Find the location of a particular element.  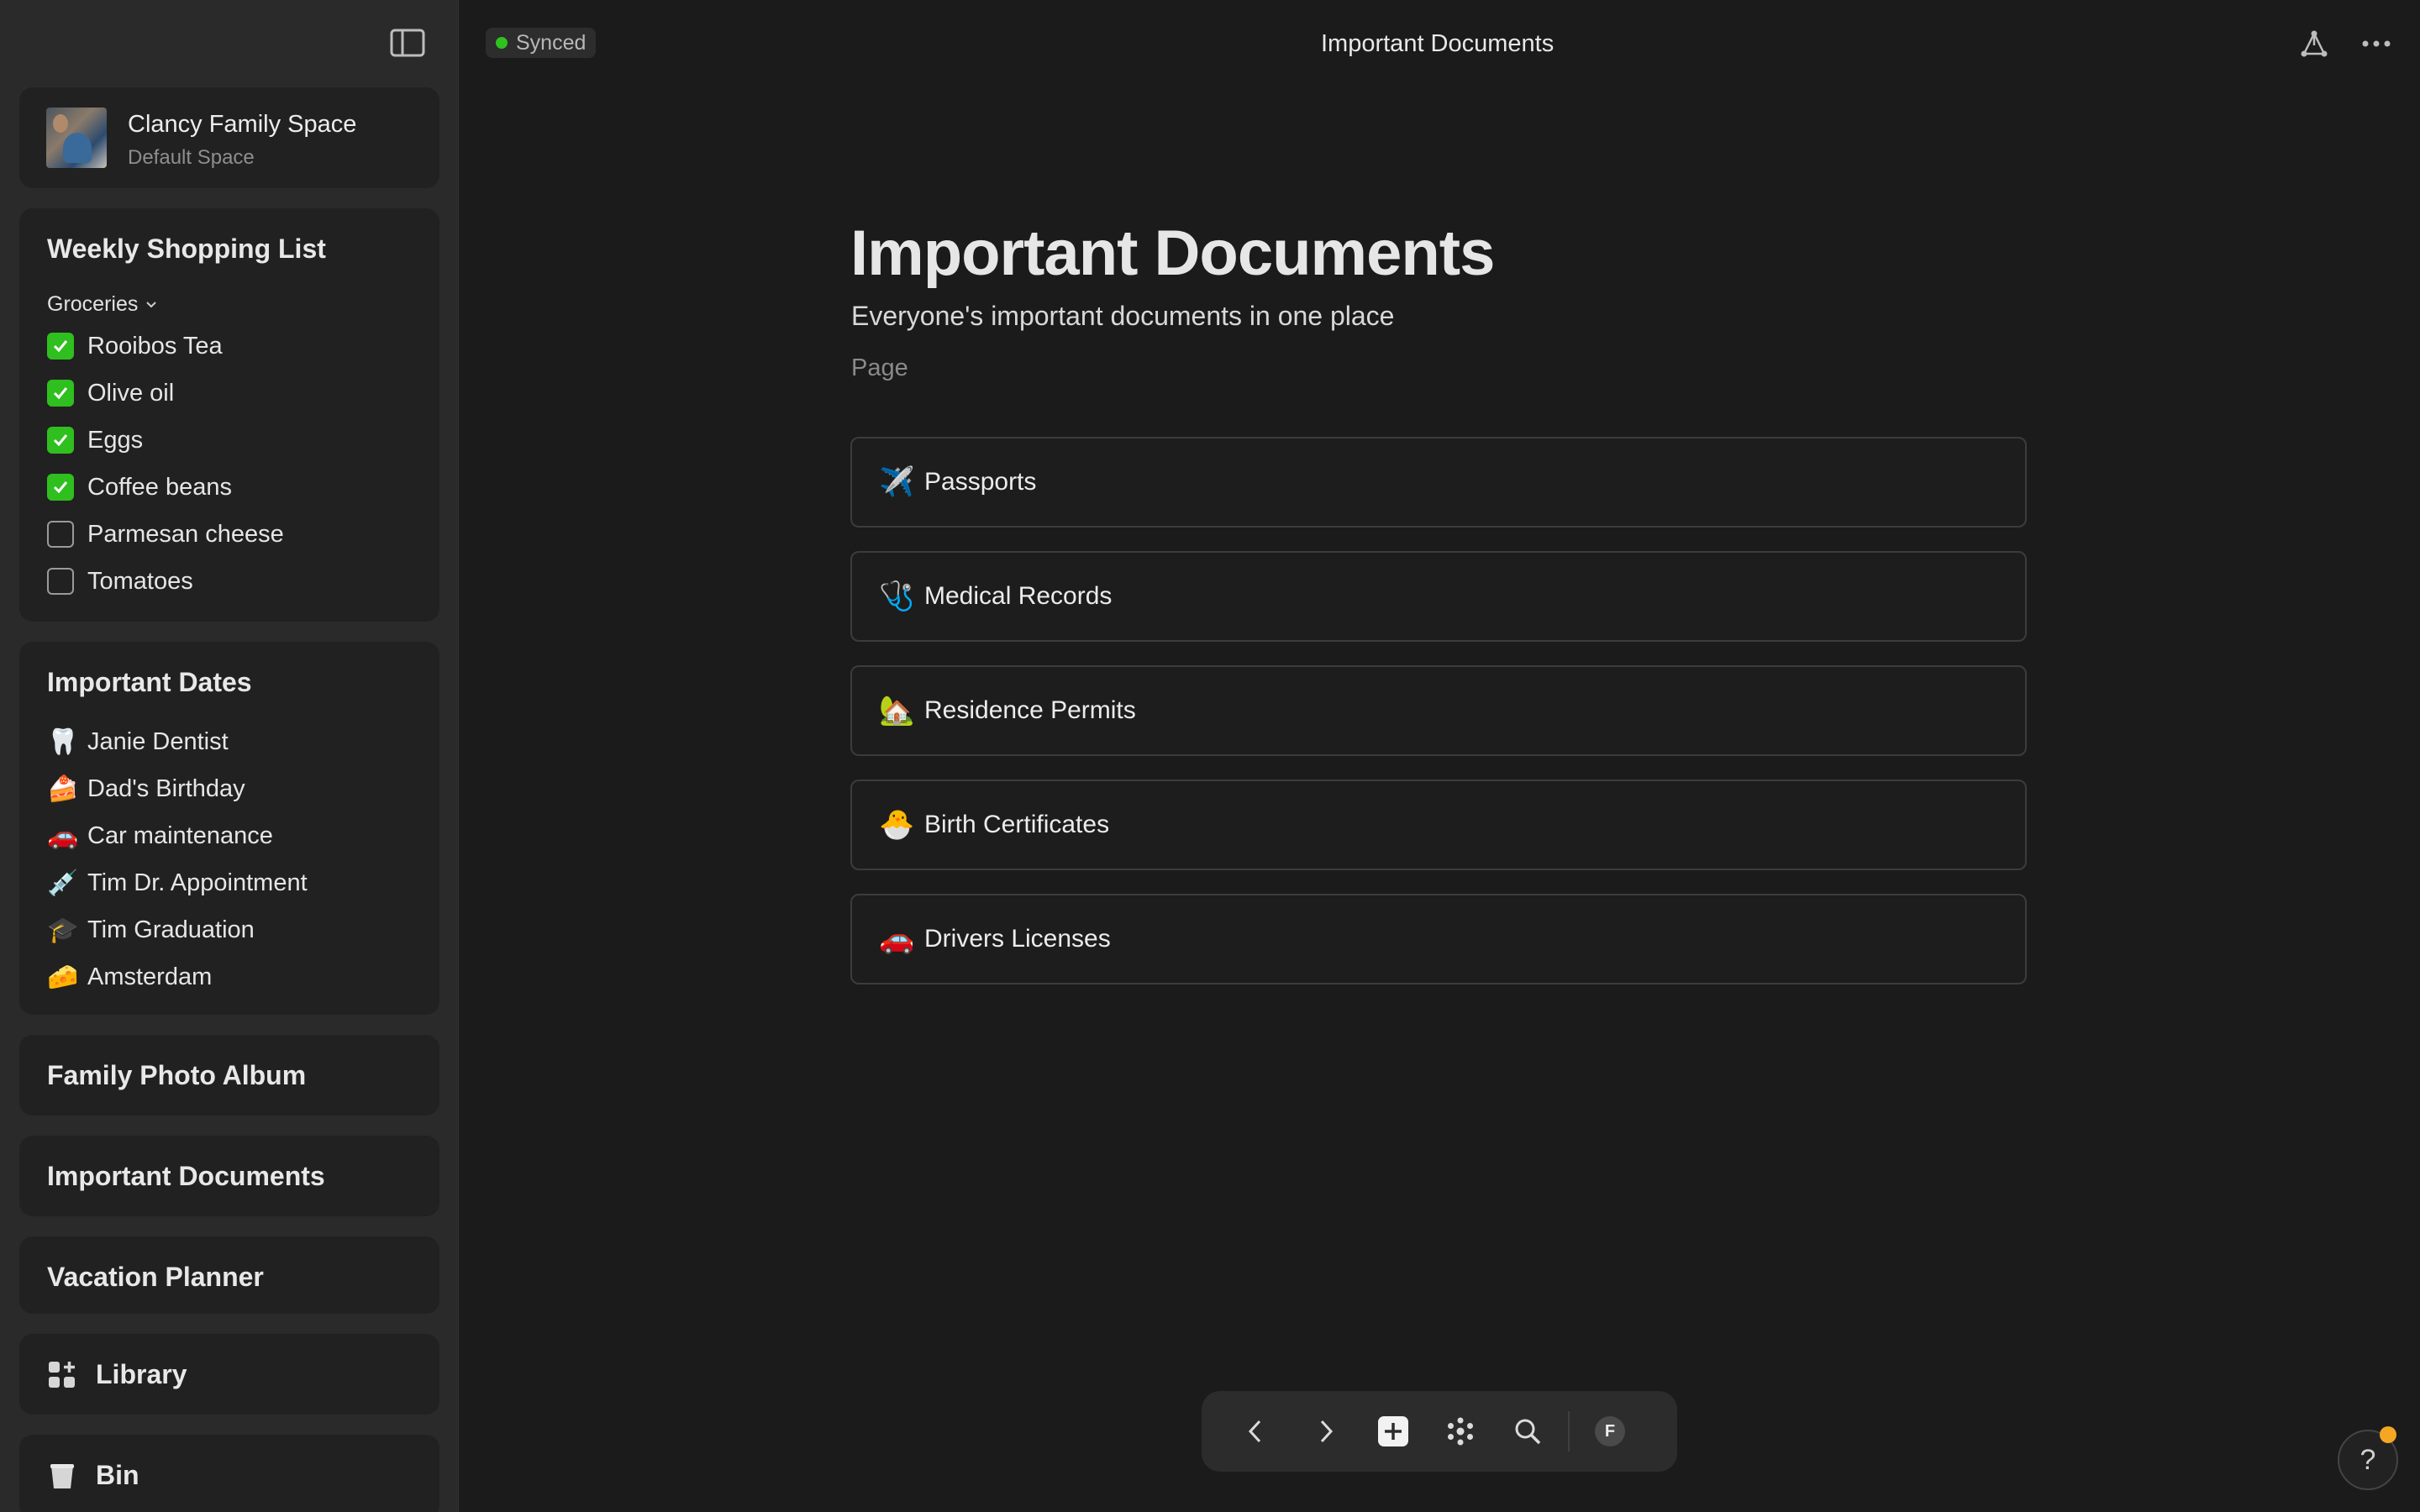

forward-button is located at coordinates (1325, 1431).